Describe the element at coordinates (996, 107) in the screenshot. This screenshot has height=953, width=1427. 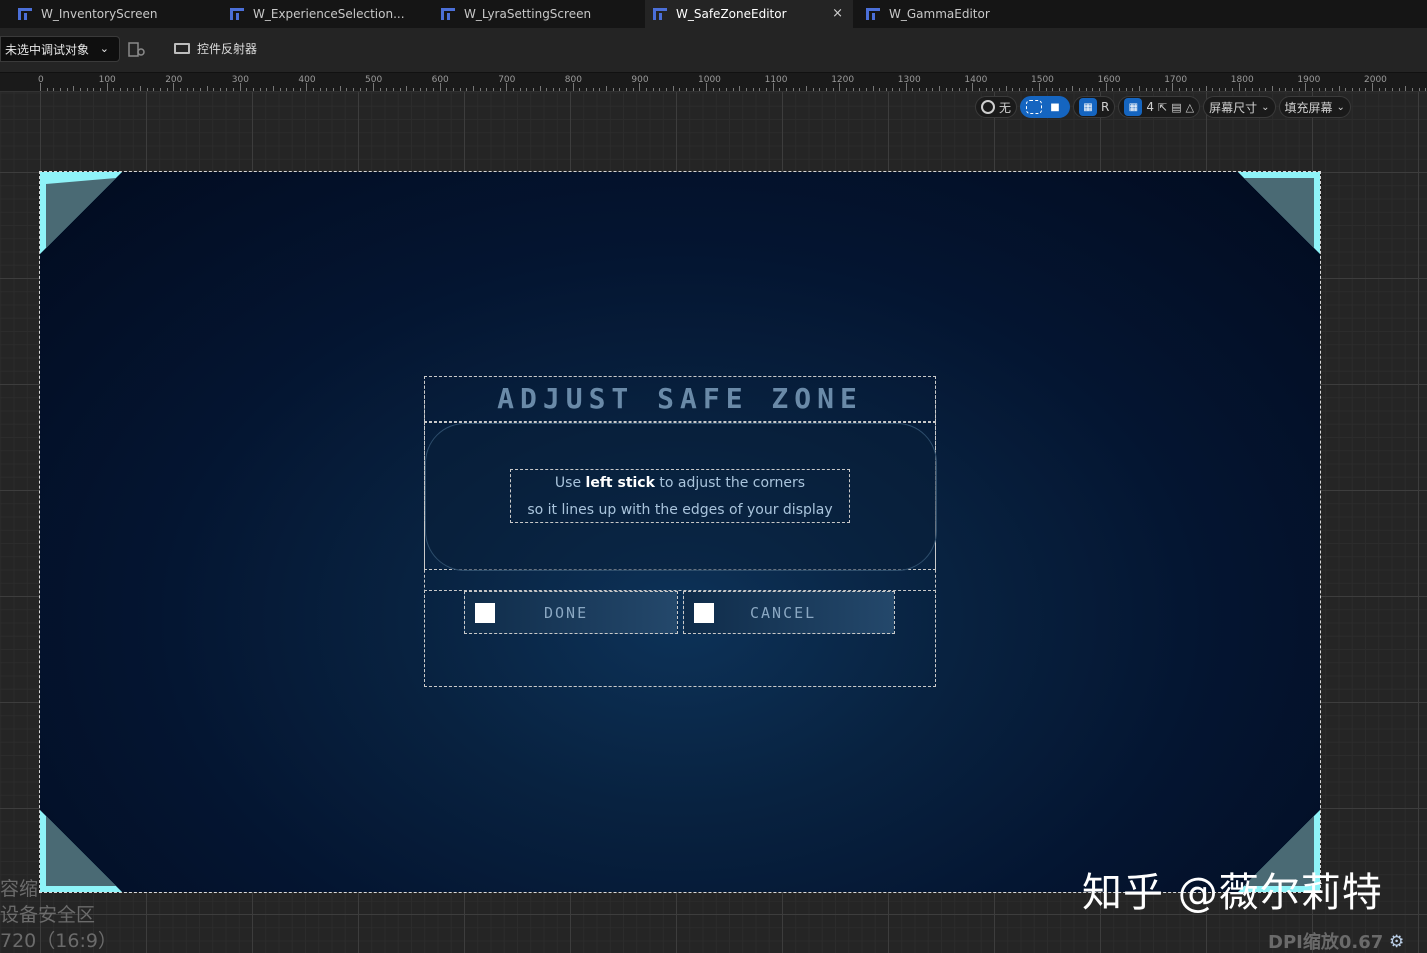
I see `localization-preview-button: 无` at that location.